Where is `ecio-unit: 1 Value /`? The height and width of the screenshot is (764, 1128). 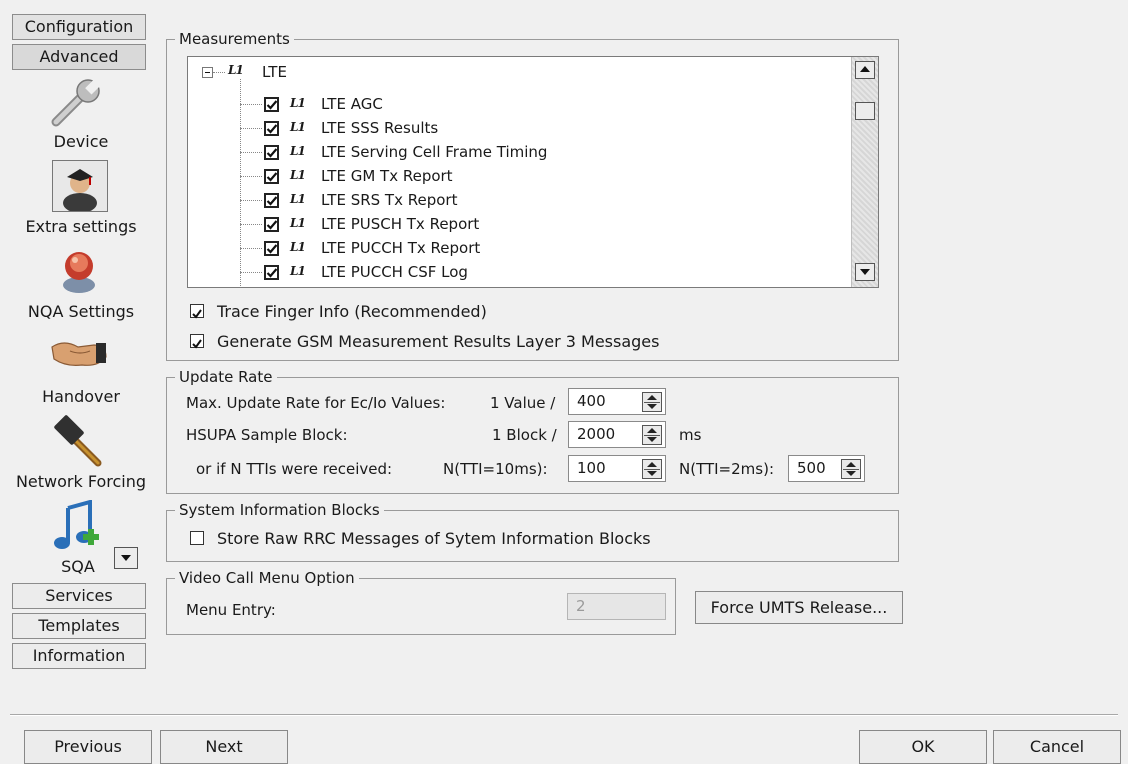 ecio-unit: 1 Value / is located at coordinates (523, 403).